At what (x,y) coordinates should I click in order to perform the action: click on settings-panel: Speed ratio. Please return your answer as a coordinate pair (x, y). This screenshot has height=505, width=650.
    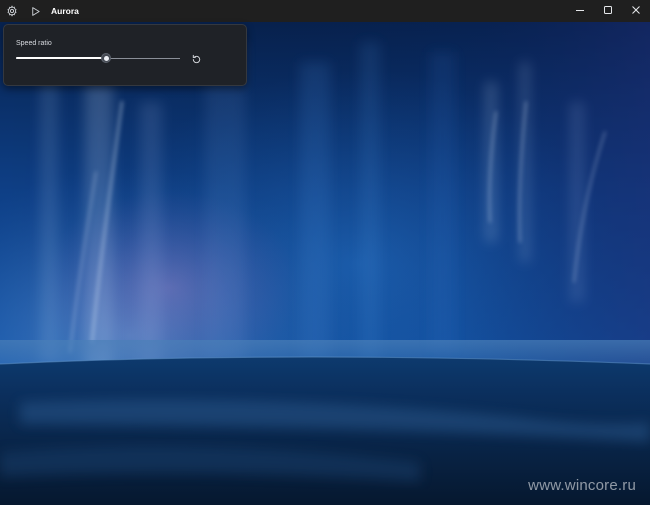
    Looking at the image, I should click on (125, 55).